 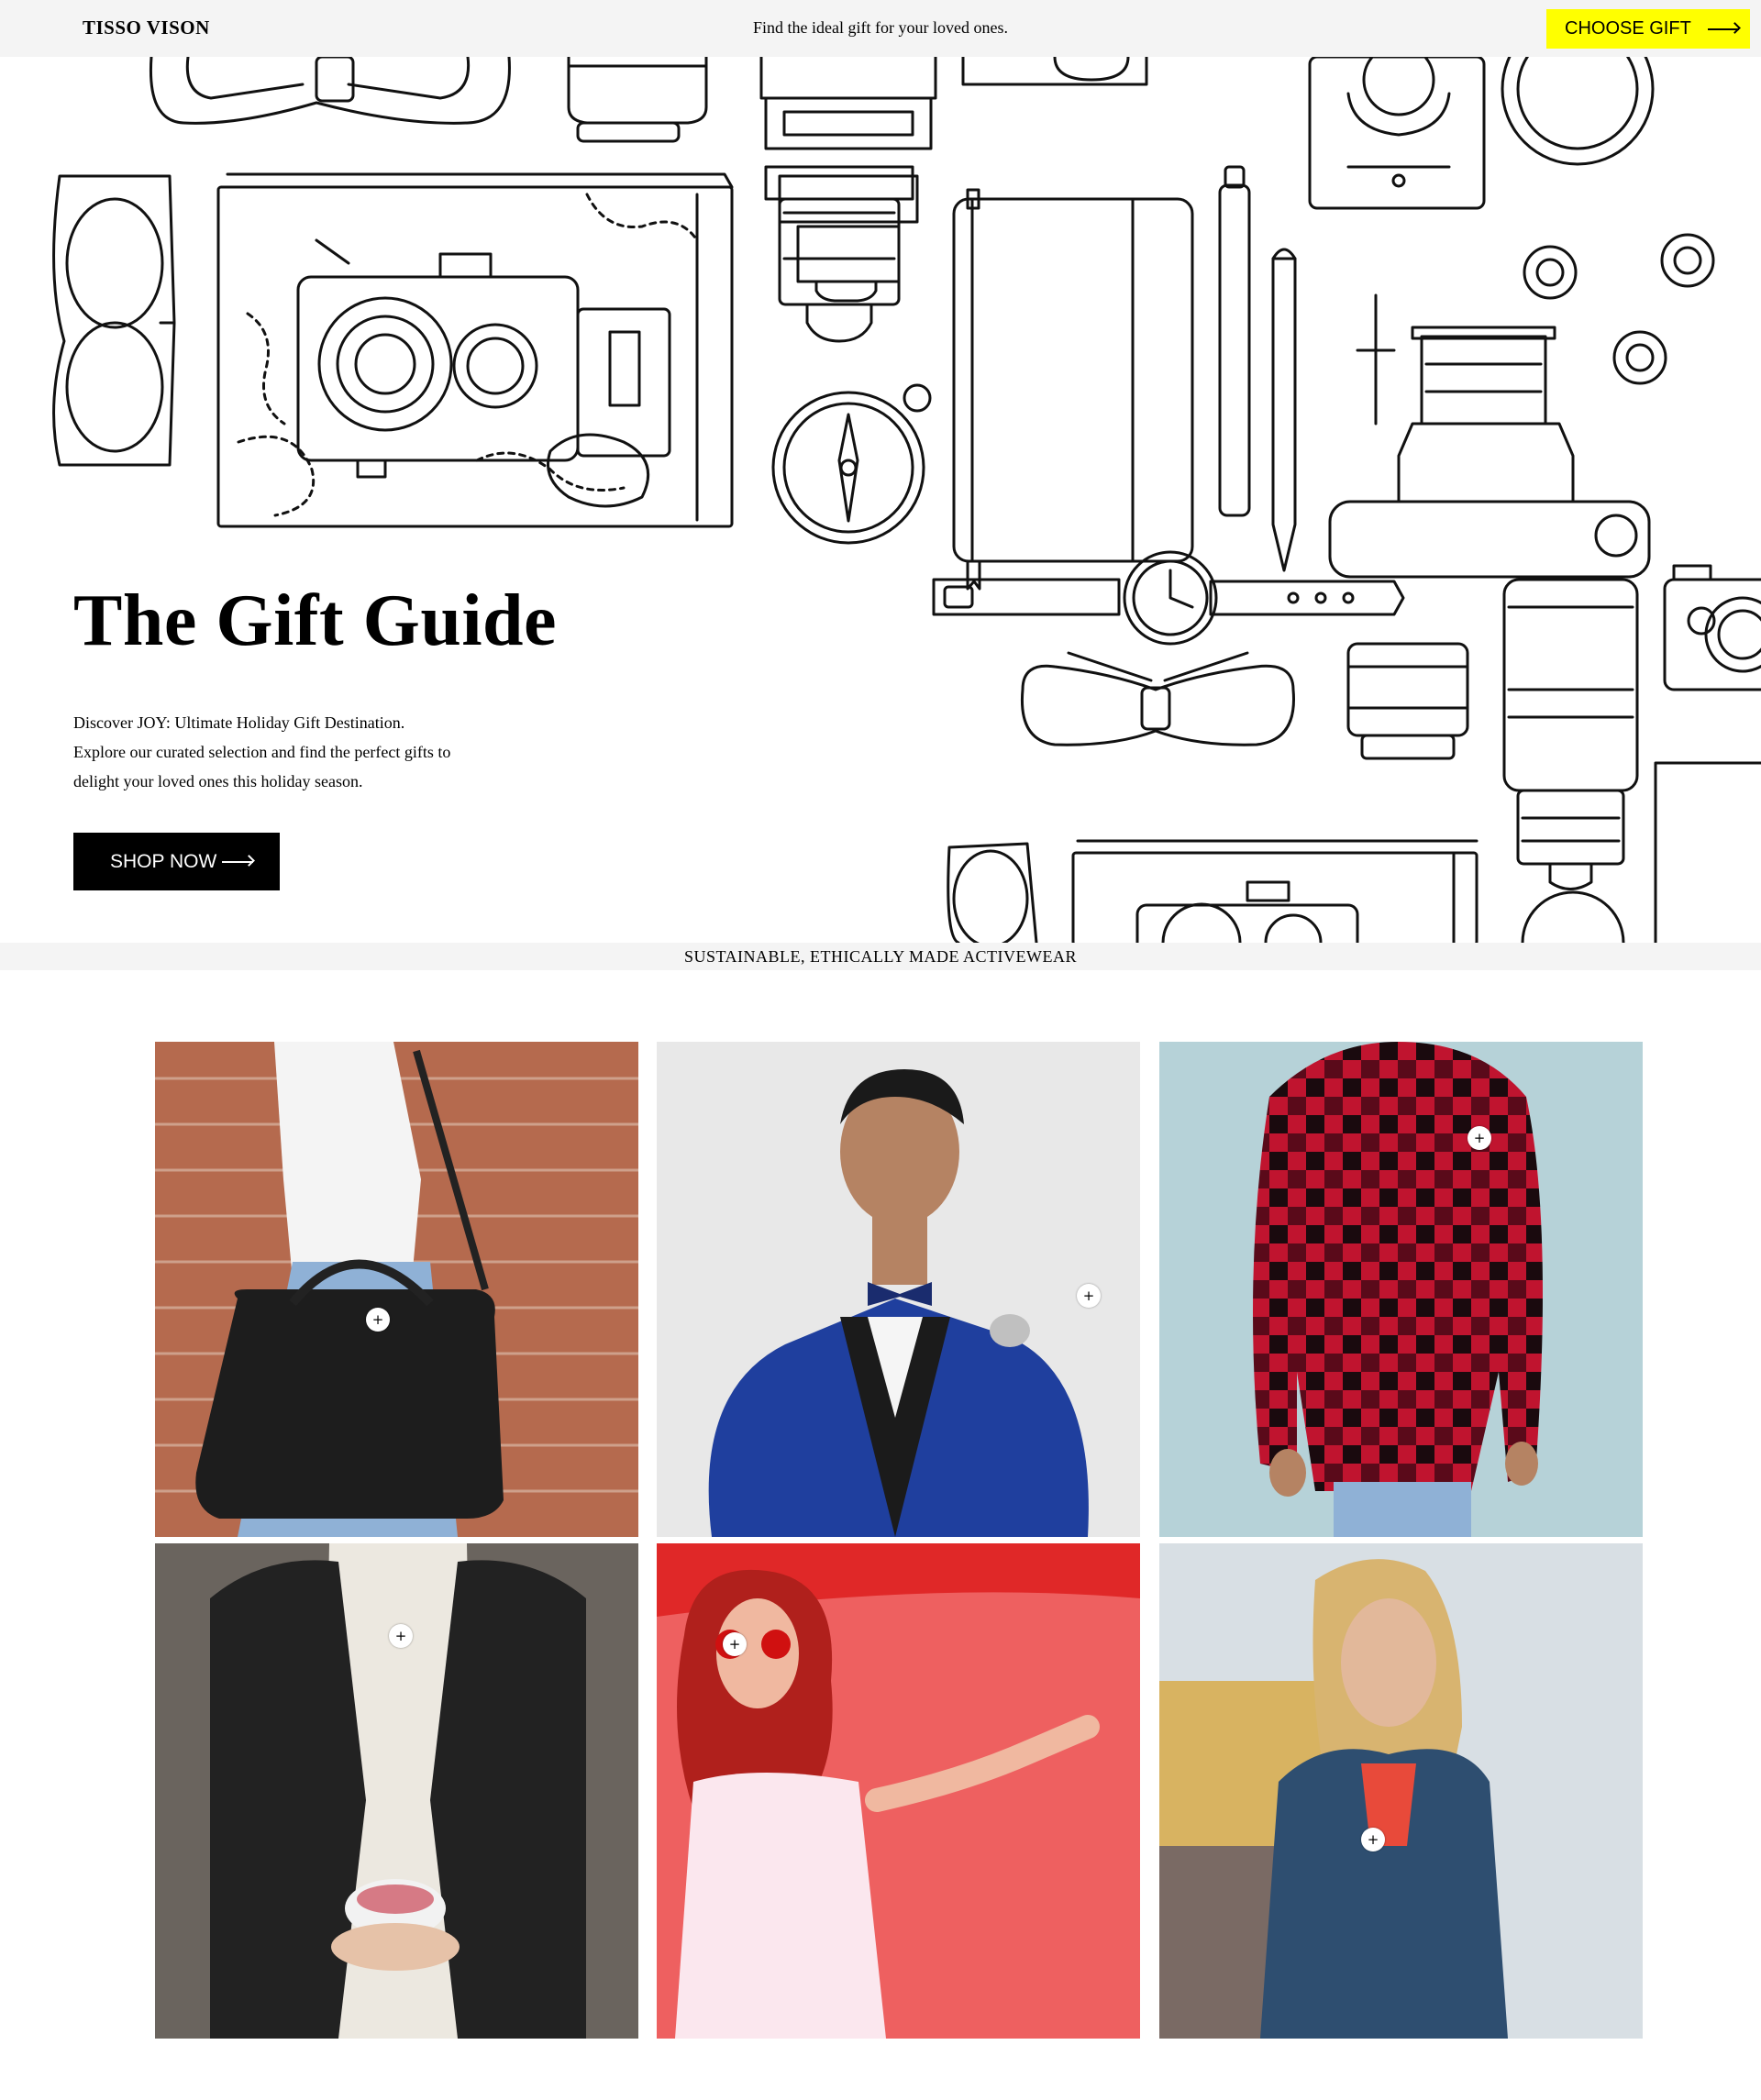 I want to click on shop-now-label: SHOP NOW, so click(x=163, y=861).